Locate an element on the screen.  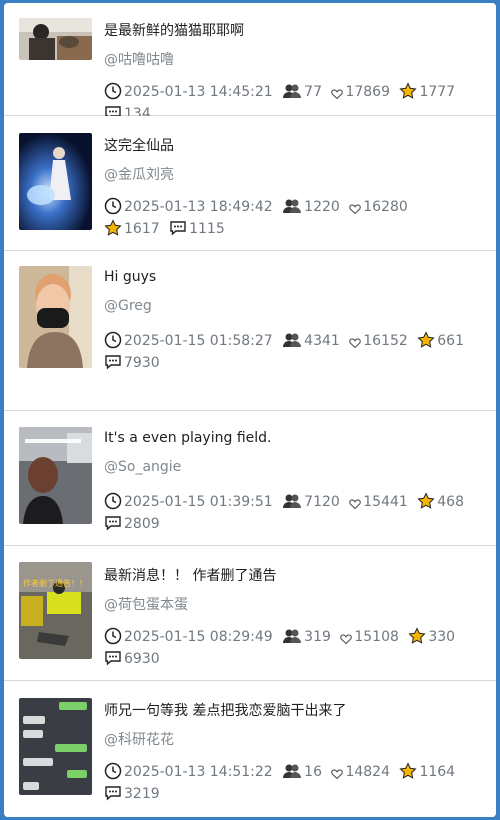
post-title: 最新消息！！ 作者删了通告 is located at coordinates (190, 575).